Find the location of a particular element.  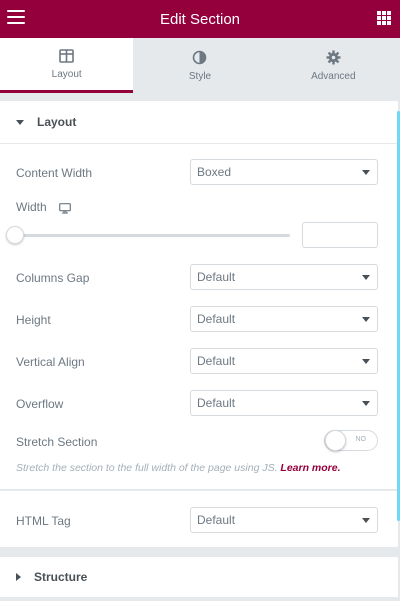

tab-style: Style is located at coordinates (199, 65).